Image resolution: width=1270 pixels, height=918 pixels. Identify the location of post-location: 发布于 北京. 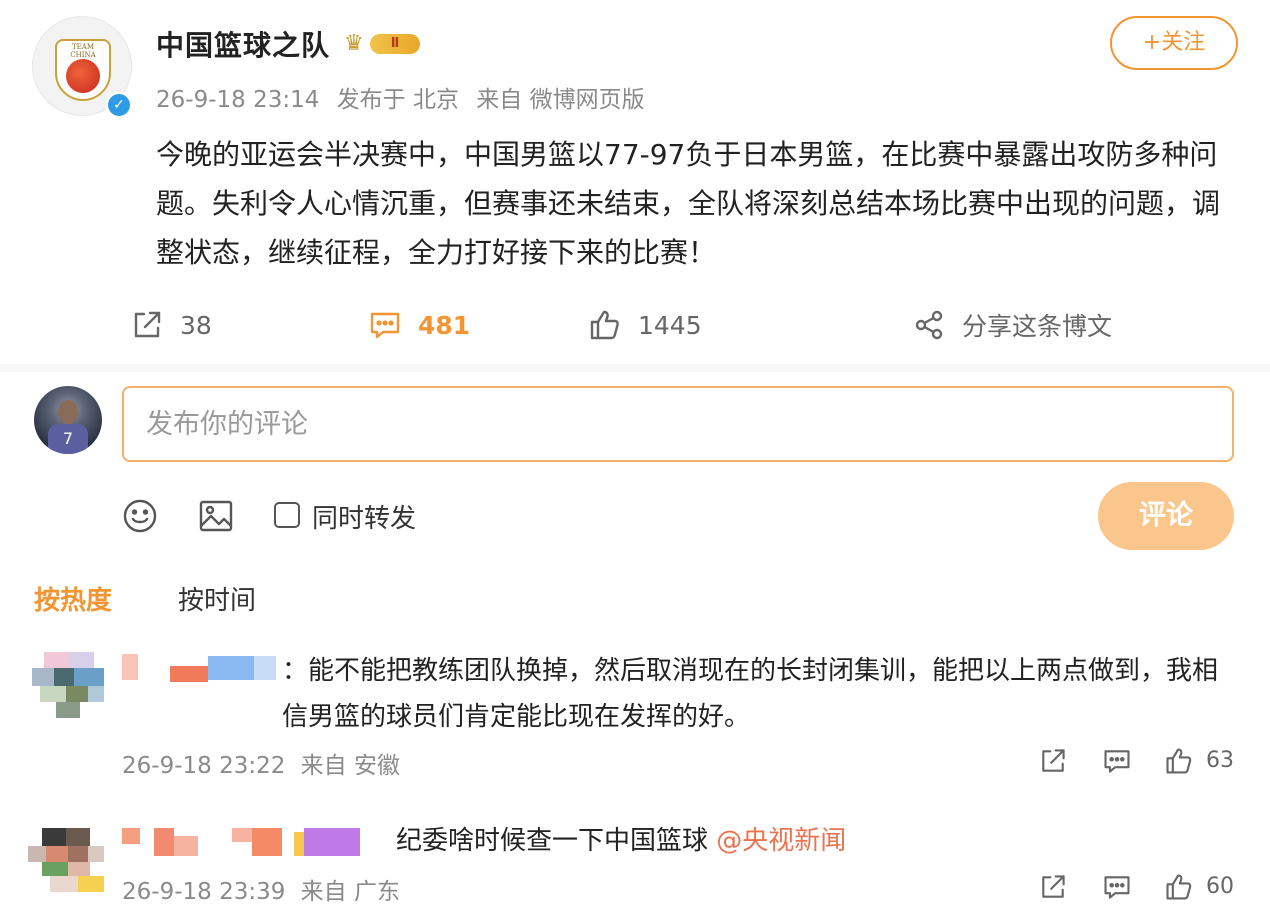
(397, 100).